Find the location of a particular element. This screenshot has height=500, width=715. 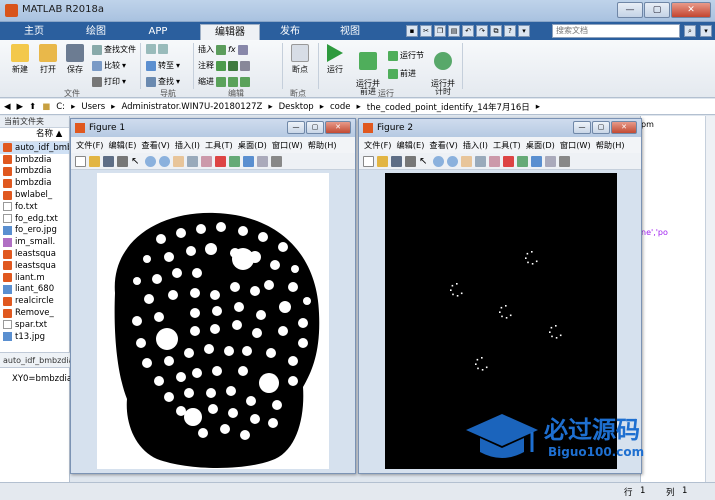

figure-menu-item: 插入(I) is located at coordinates (475, 145).